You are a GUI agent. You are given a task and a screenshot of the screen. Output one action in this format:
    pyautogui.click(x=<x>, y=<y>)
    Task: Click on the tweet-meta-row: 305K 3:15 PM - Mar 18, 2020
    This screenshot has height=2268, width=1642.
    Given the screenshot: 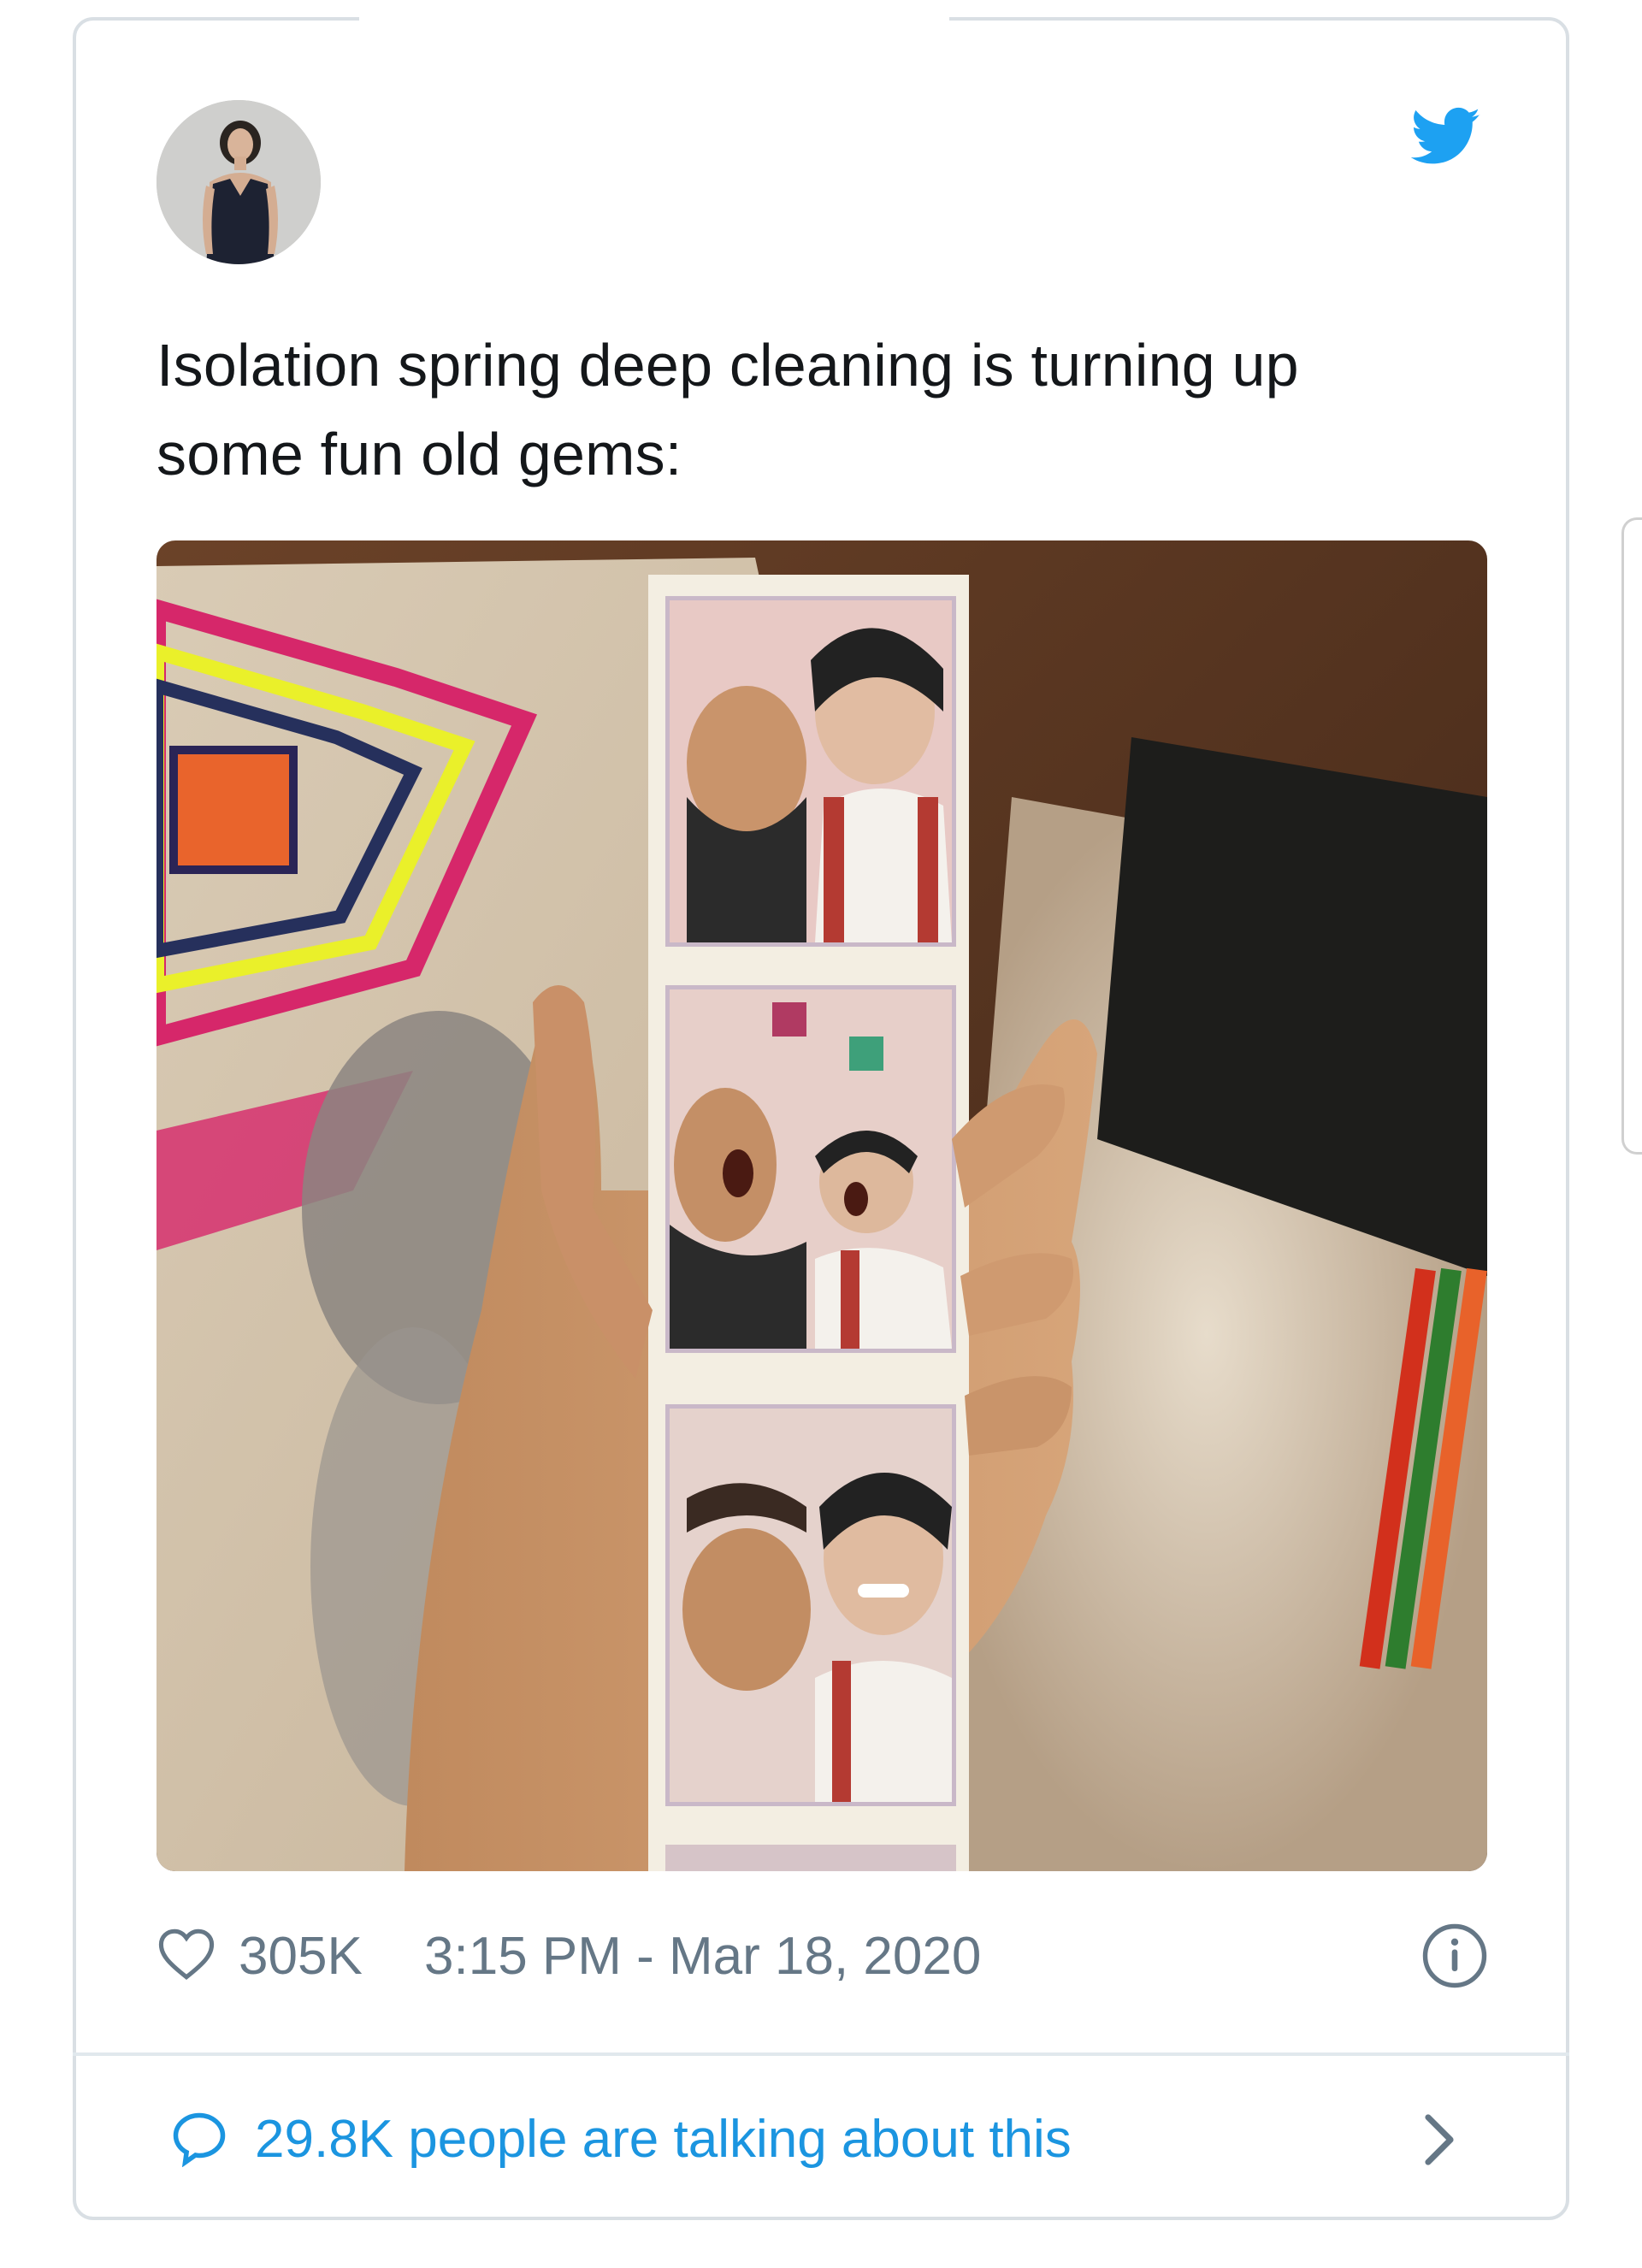 What is the action you would take?
    pyautogui.click(x=824, y=1956)
    